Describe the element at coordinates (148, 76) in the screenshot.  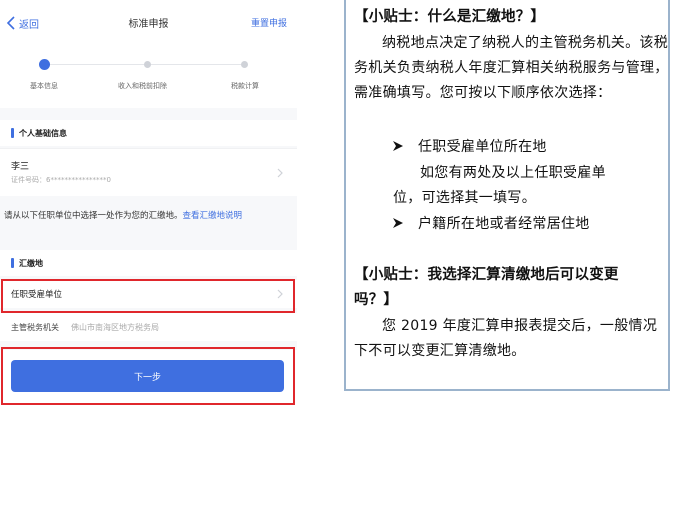
I see `progress-steps: 基本信息 收入和税前扣除 税款计算` at that location.